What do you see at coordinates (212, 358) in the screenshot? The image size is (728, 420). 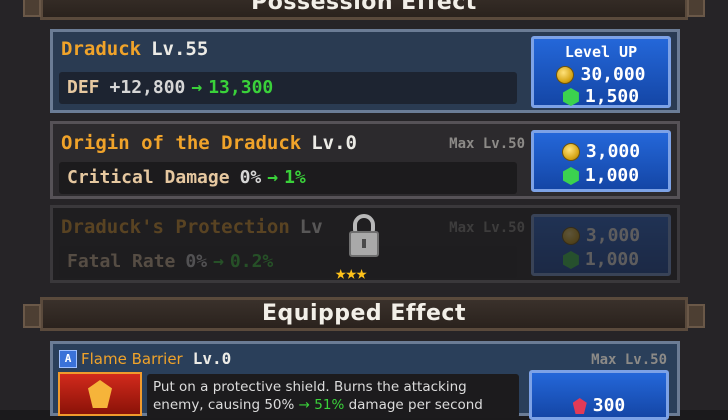 I see `skill-level: Lv.0` at bounding box center [212, 358].